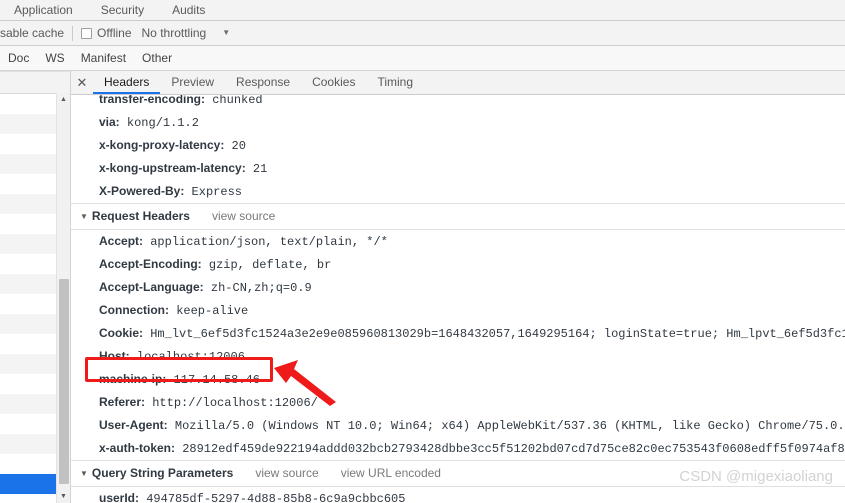 The image size is (845, 503). I want to click on filter-type-other: Other, so click(157, 58).